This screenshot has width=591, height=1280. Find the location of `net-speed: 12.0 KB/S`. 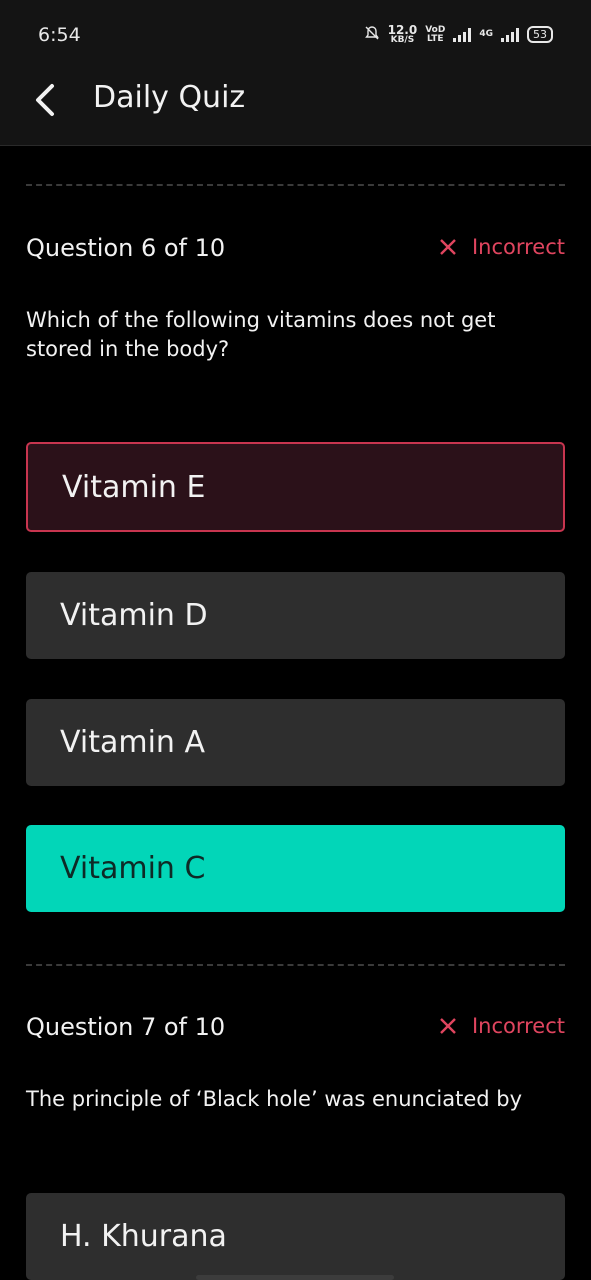

net-speed: 12.0 KB/S is located at coordinates (402, 34).